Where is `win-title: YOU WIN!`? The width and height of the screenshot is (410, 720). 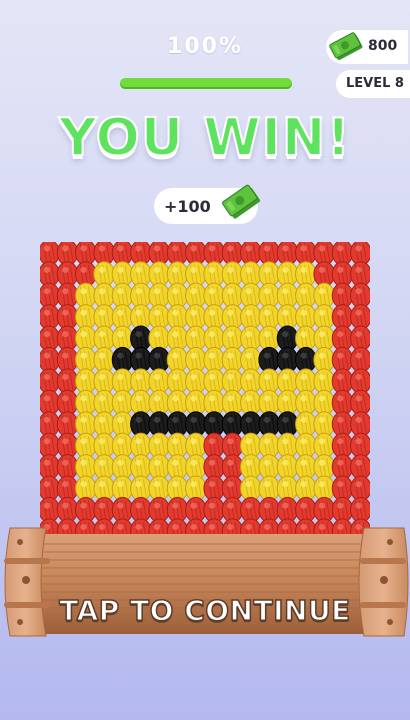
win-title: YOU WIN! is located at coordinates (205, 138).